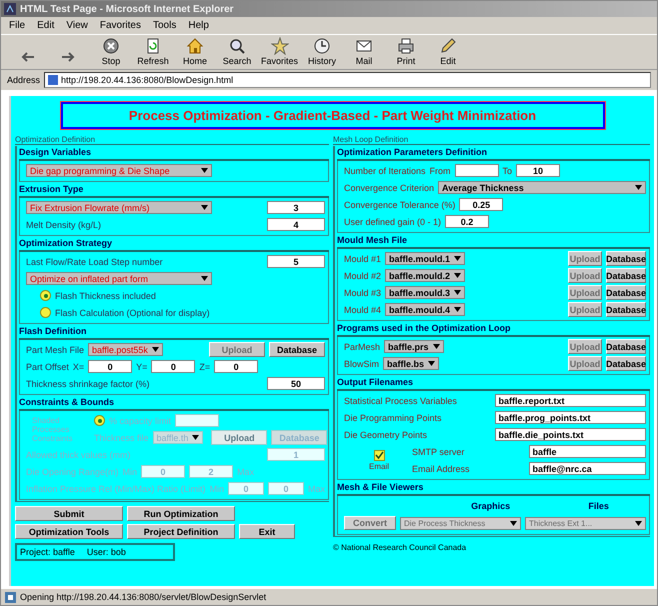  What do you see at coordinates (493, 383) in the screenshot?
I see `section-title: Output Filenames` at bounding box center [493, 383].